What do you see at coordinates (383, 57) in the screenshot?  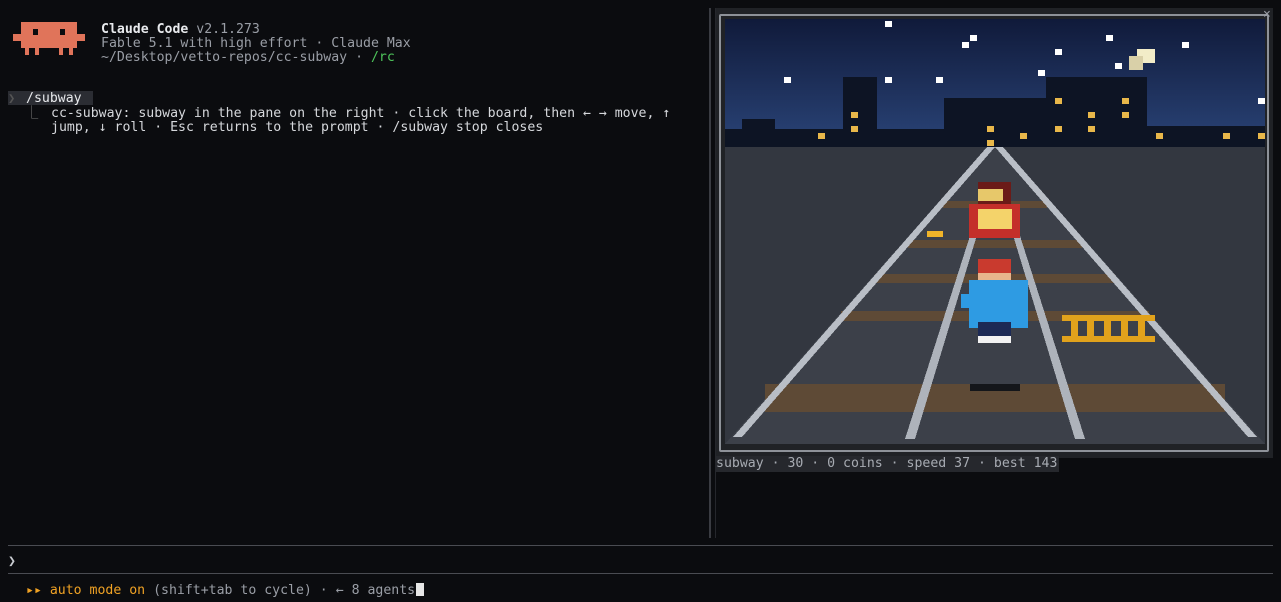 I see `rc-link: /rc` at bounding box center [383, 57].